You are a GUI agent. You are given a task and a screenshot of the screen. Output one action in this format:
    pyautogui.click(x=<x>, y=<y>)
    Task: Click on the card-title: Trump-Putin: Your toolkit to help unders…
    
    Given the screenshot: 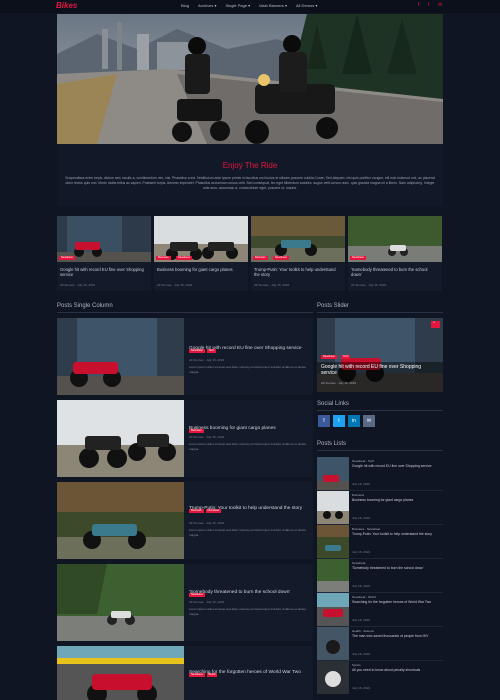 What is the action you would take?
    pyautogui.click(x=298, y=272)
    